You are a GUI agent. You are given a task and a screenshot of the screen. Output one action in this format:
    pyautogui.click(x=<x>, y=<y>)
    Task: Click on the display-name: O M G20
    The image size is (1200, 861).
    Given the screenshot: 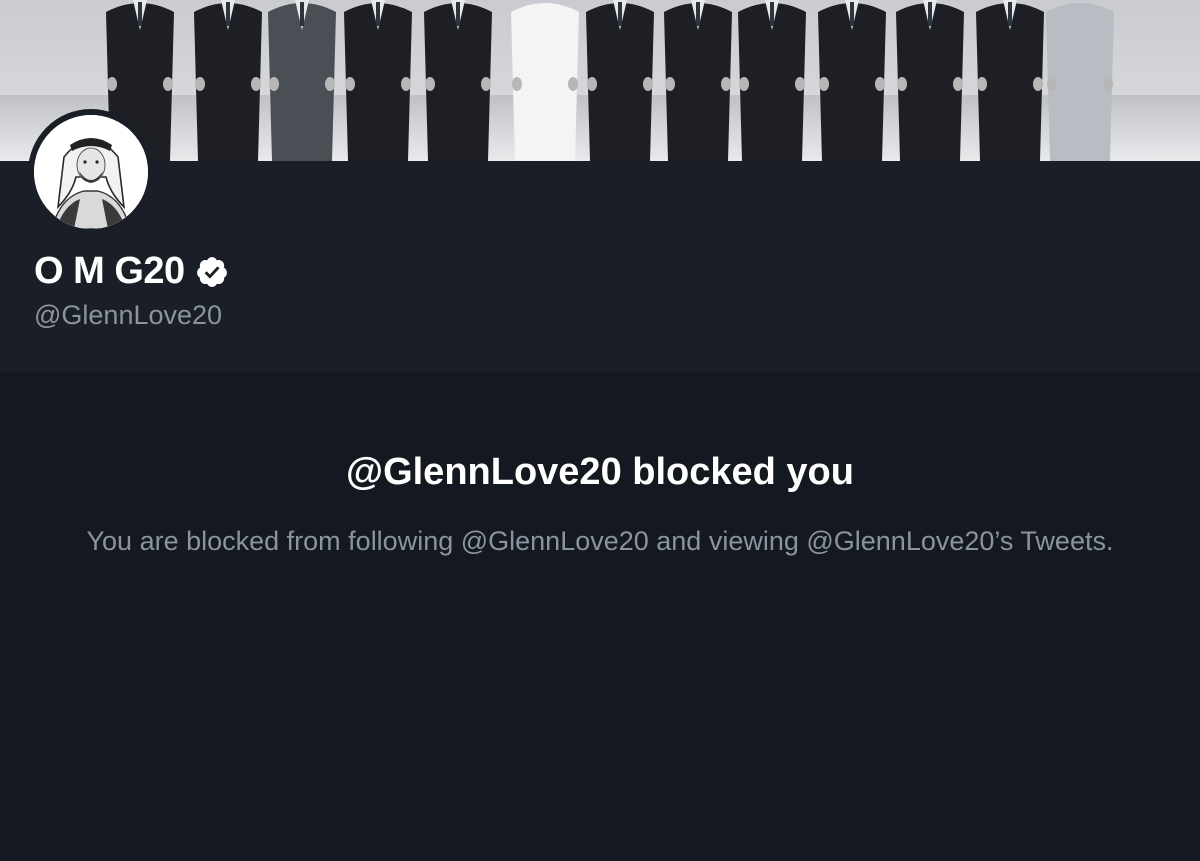 What is the action you would take?
    pyautogui.click(x=109, y=271)
    